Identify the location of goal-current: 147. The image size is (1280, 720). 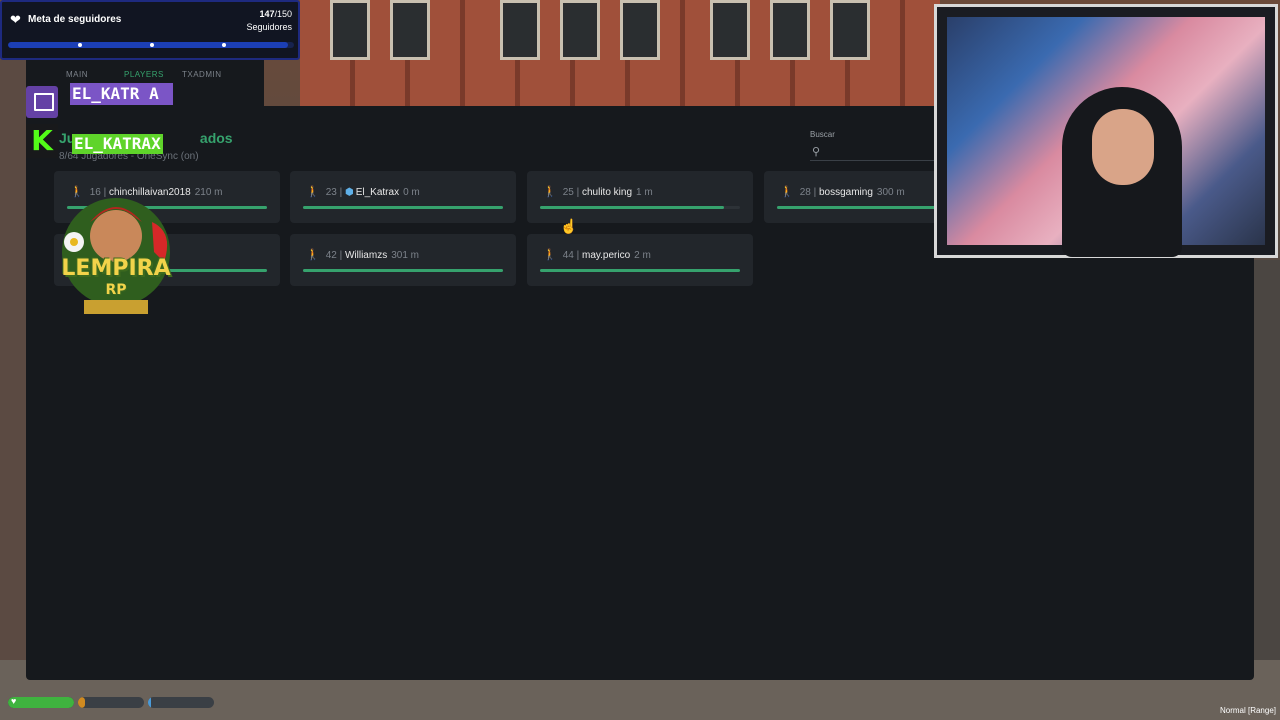
(267, 14).